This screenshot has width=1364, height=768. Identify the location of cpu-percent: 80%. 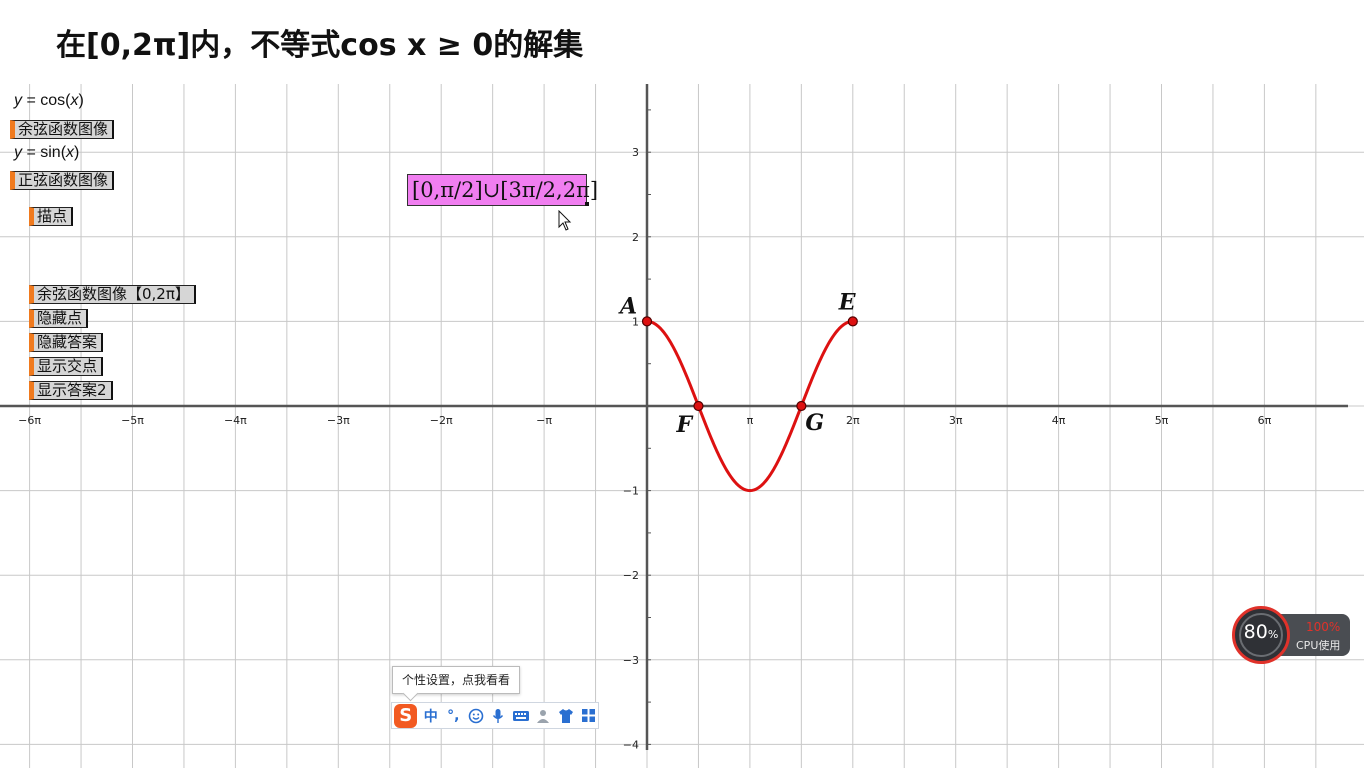
(1261, 632).